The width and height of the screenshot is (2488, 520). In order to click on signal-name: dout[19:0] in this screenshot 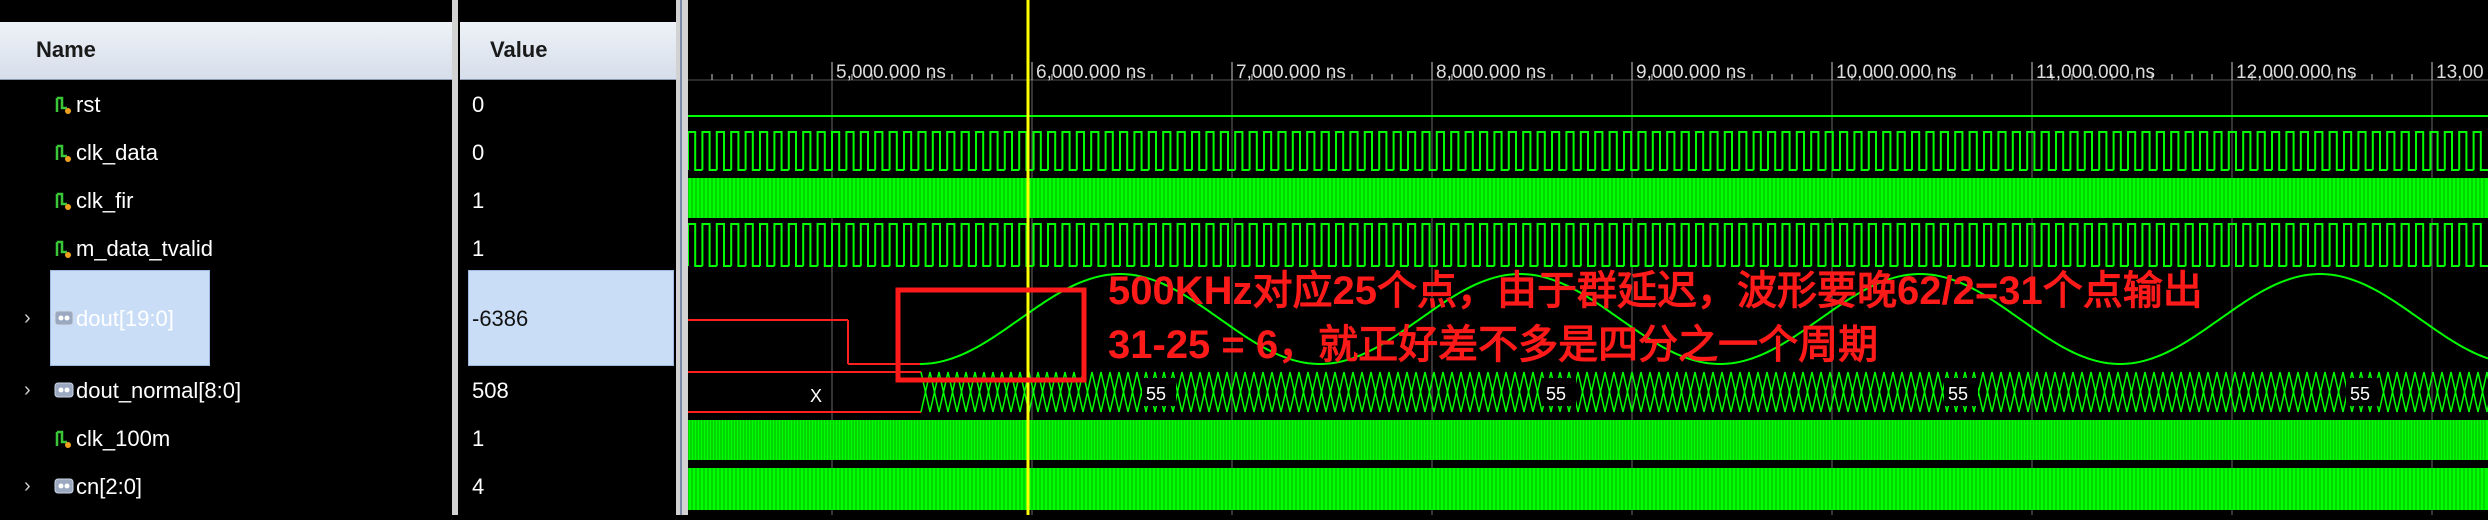, I will do `click(125, 318)`.